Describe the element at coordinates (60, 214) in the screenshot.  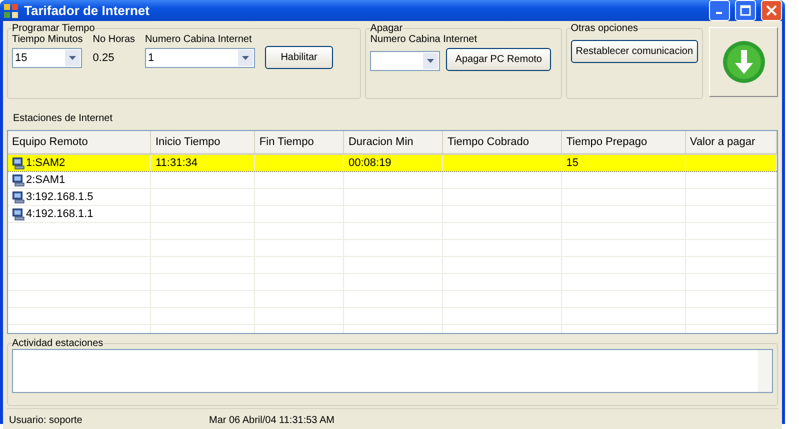
I see `table-cell: 4:192.168.1.1` at that location.